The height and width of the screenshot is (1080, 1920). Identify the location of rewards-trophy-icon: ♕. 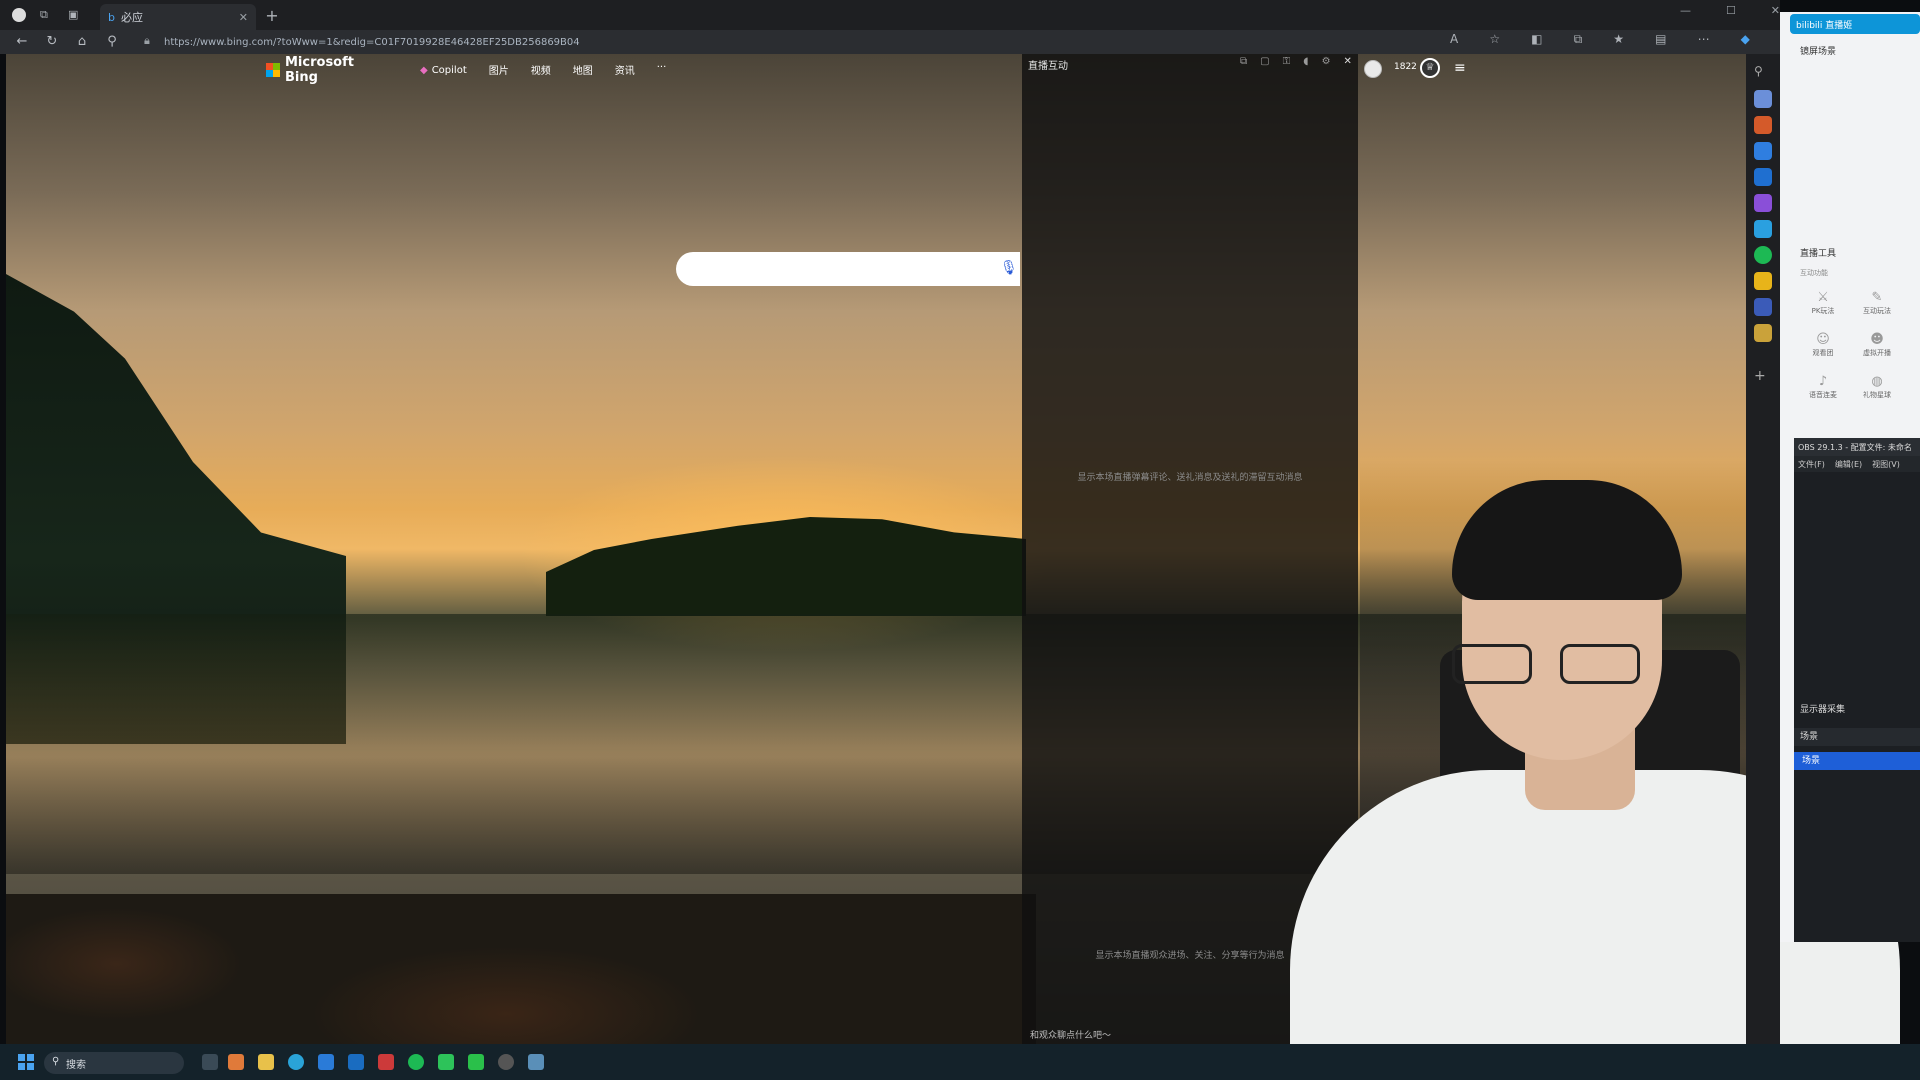
(1430, 68).